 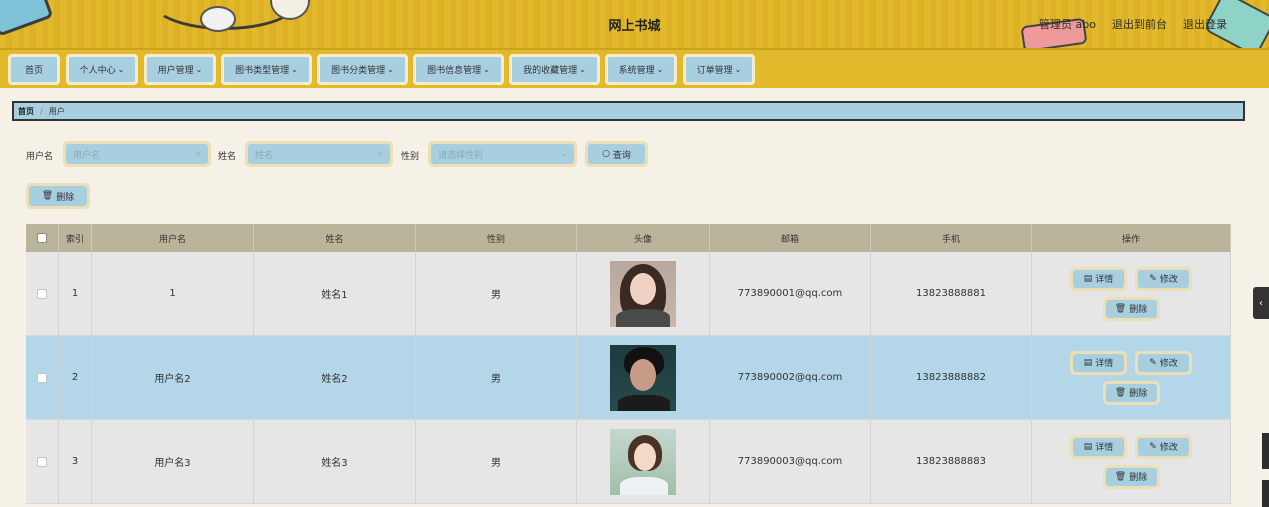 I want to click on cell-name: 姓名3, so click(x=335, y=461).